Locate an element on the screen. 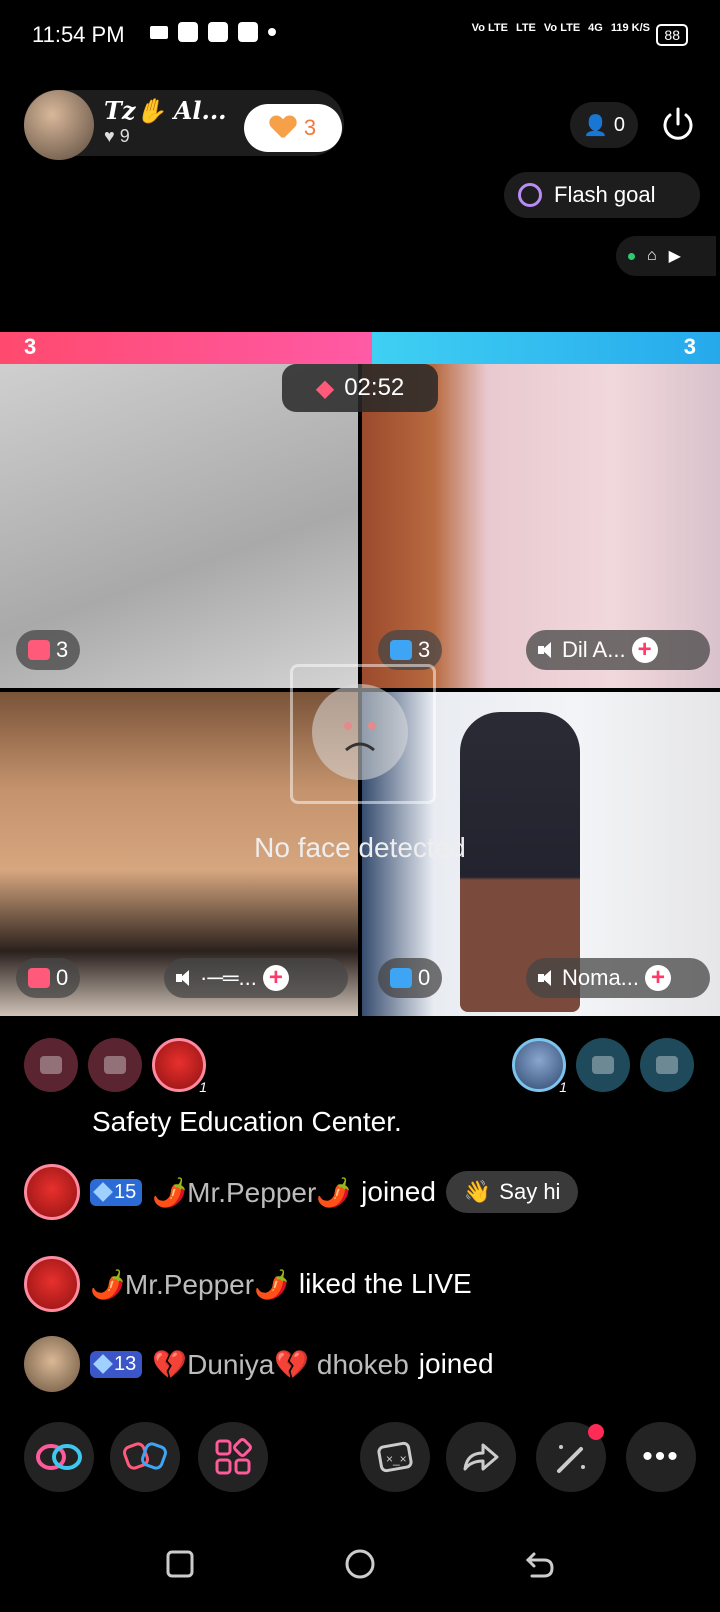 The height and width of the screenshot is (1612, 720). sad-face-glyph is located at coordinates (360, 737).